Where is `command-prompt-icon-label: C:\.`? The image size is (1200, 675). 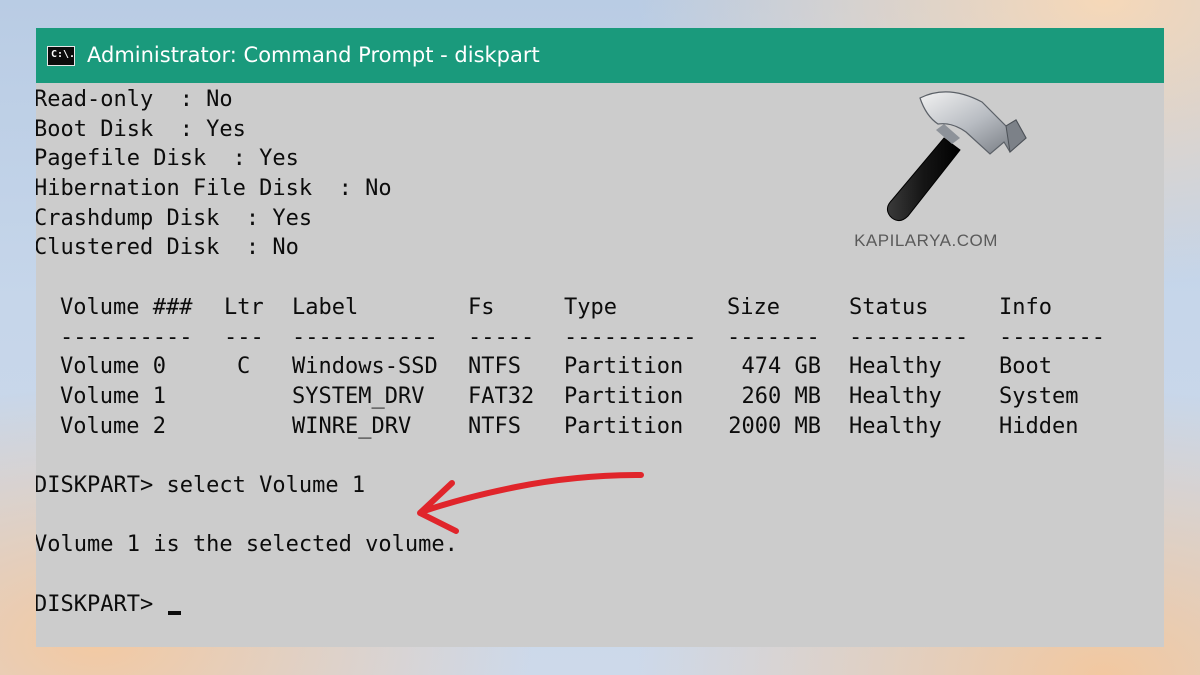
command-prompt-icon-label: C:\. is located at coordinates (63, 54).